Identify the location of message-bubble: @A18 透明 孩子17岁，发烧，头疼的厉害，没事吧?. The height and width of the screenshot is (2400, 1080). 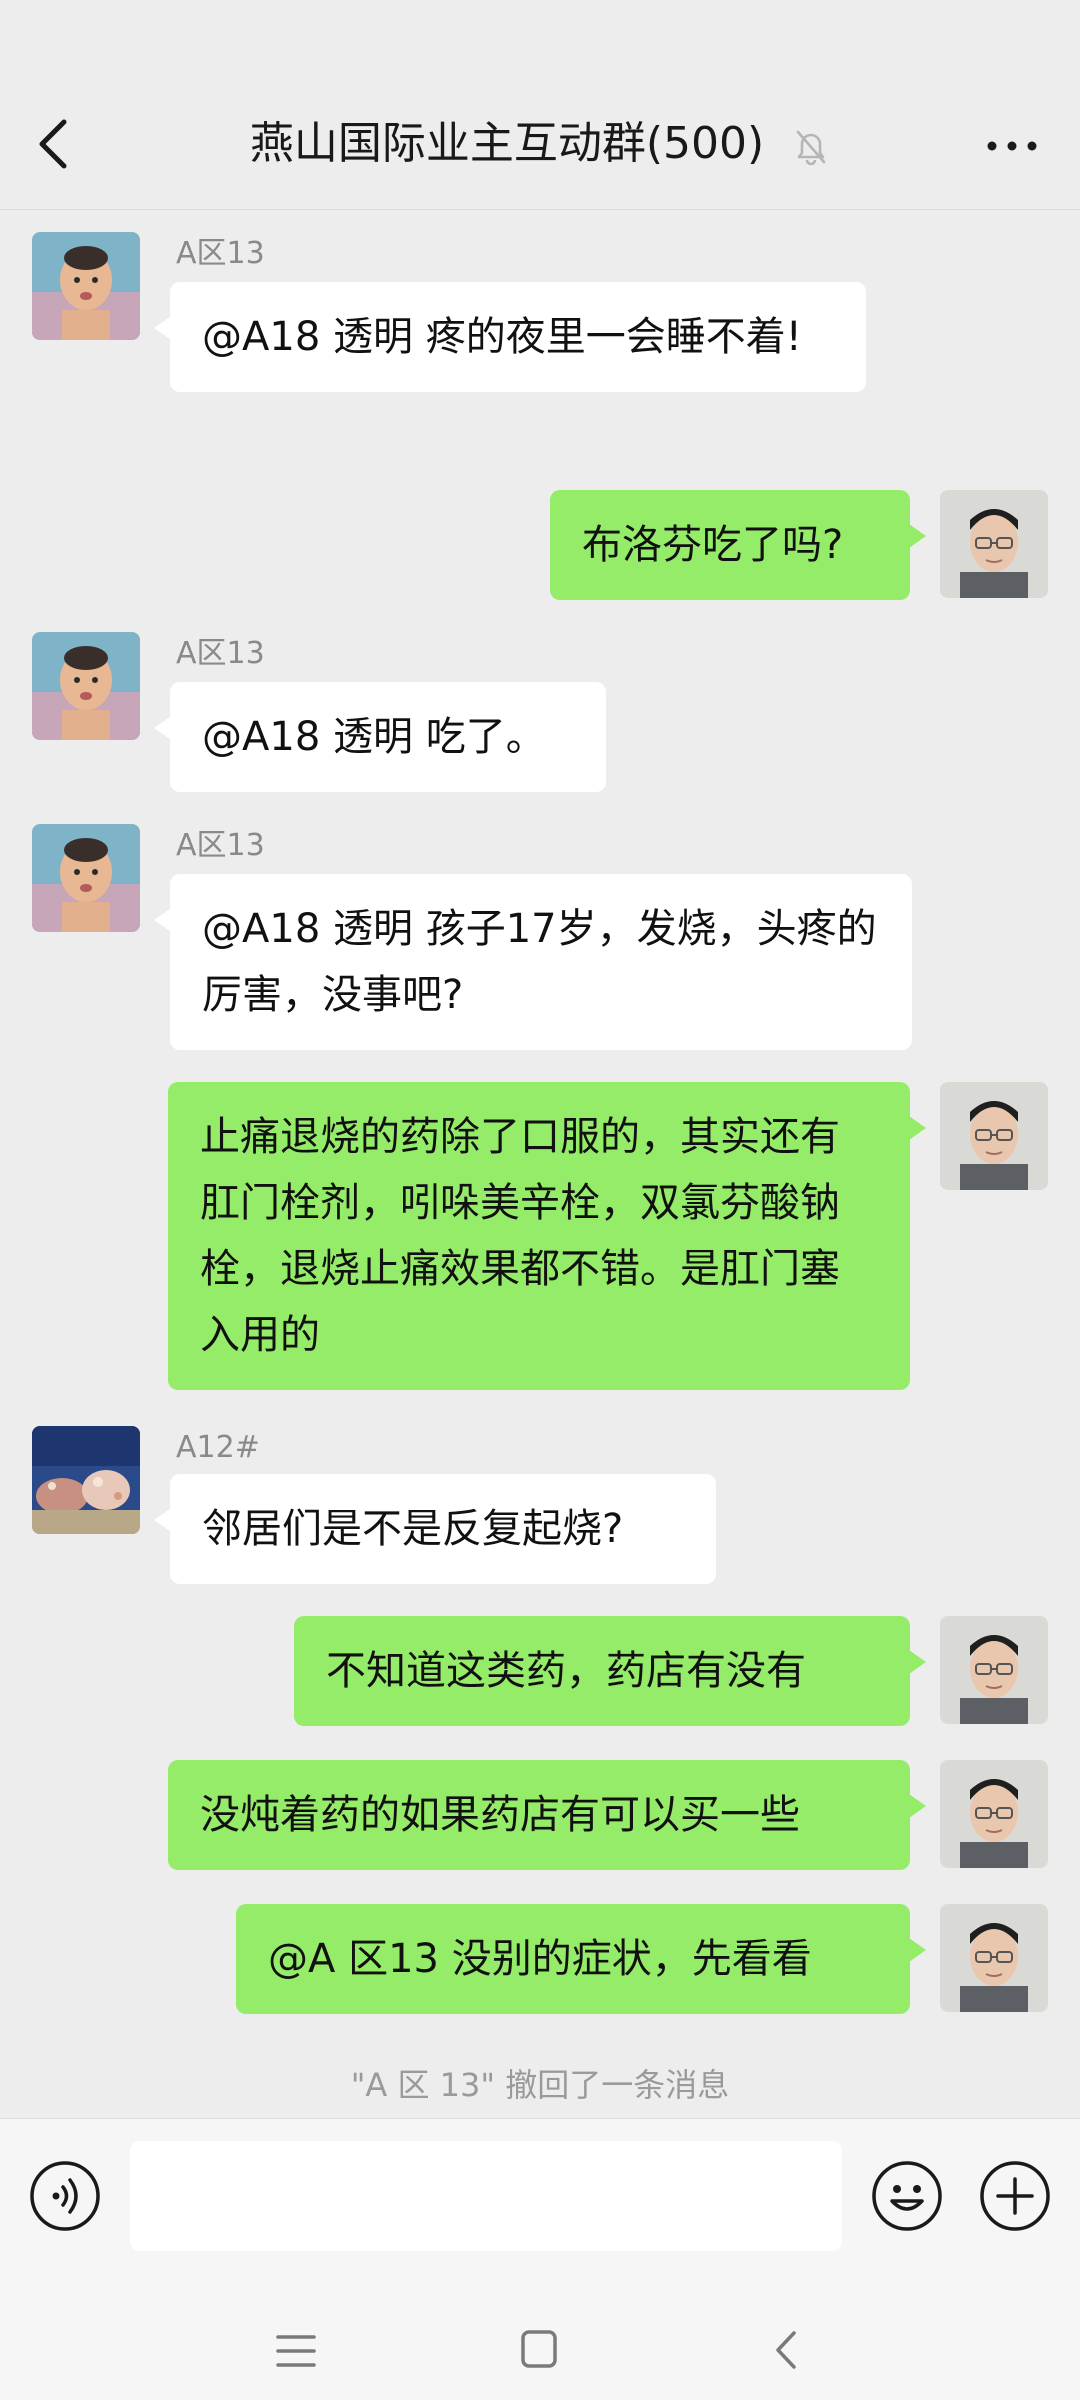
(533, 962).